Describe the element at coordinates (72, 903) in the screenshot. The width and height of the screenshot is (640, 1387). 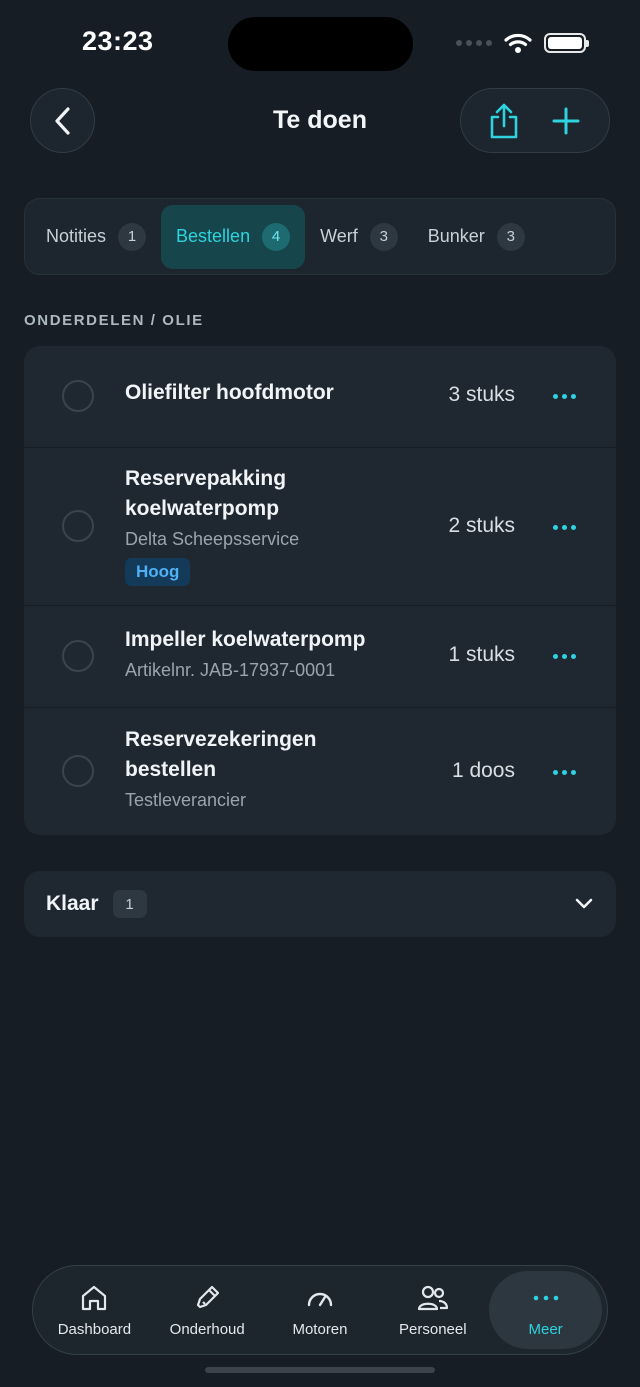
I see `done-group-label: Klaar` at that location.